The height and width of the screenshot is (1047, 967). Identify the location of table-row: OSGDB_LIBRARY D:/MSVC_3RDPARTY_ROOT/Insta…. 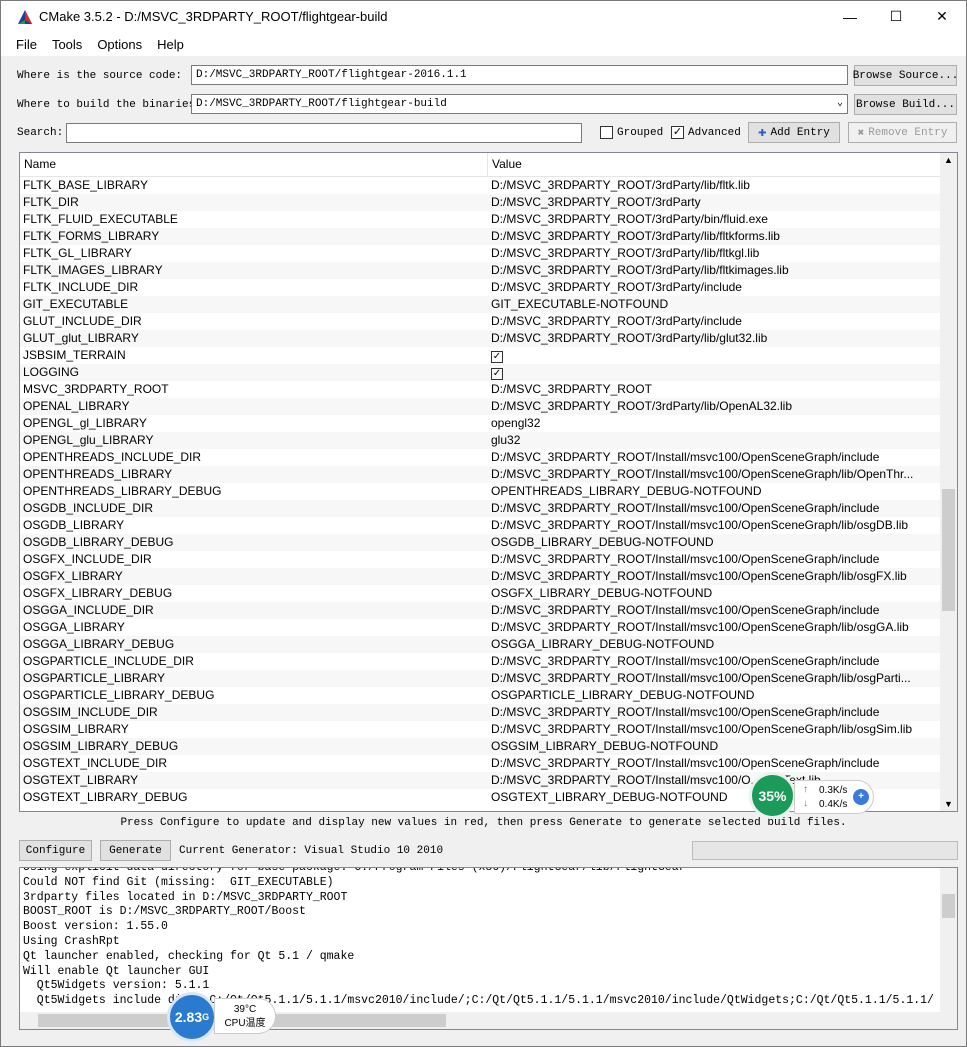
(481, 525).